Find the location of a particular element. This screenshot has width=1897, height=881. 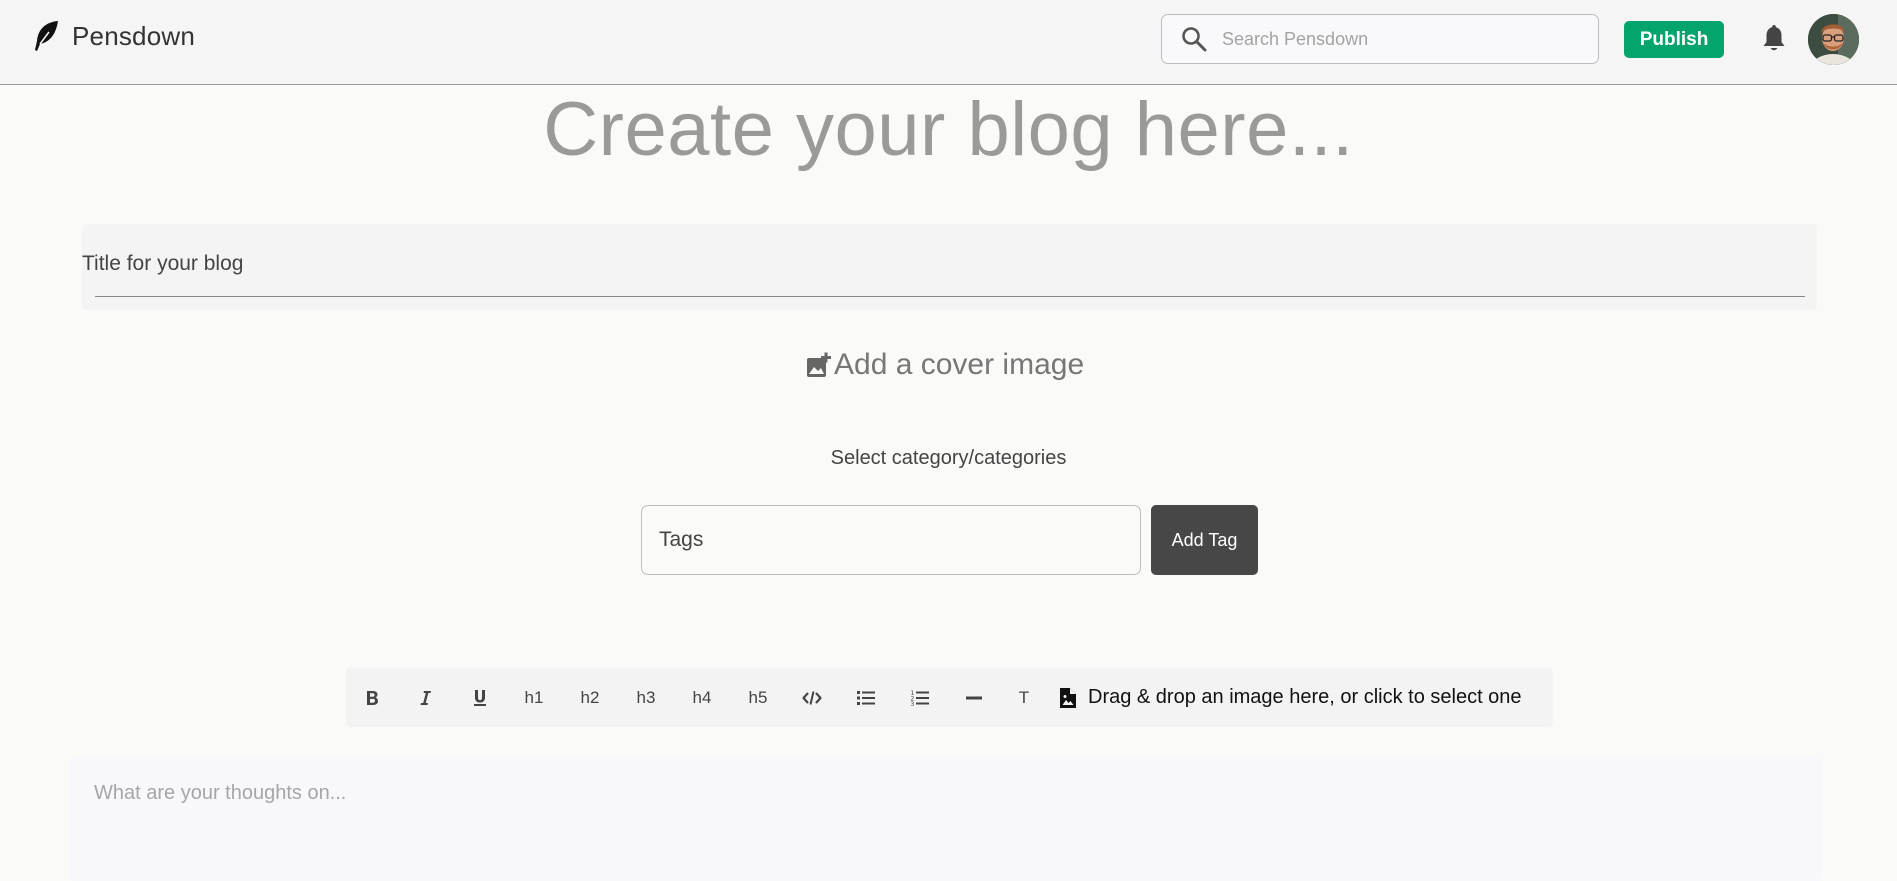

publish-button: Publish is located at coordinates (1674, 39).